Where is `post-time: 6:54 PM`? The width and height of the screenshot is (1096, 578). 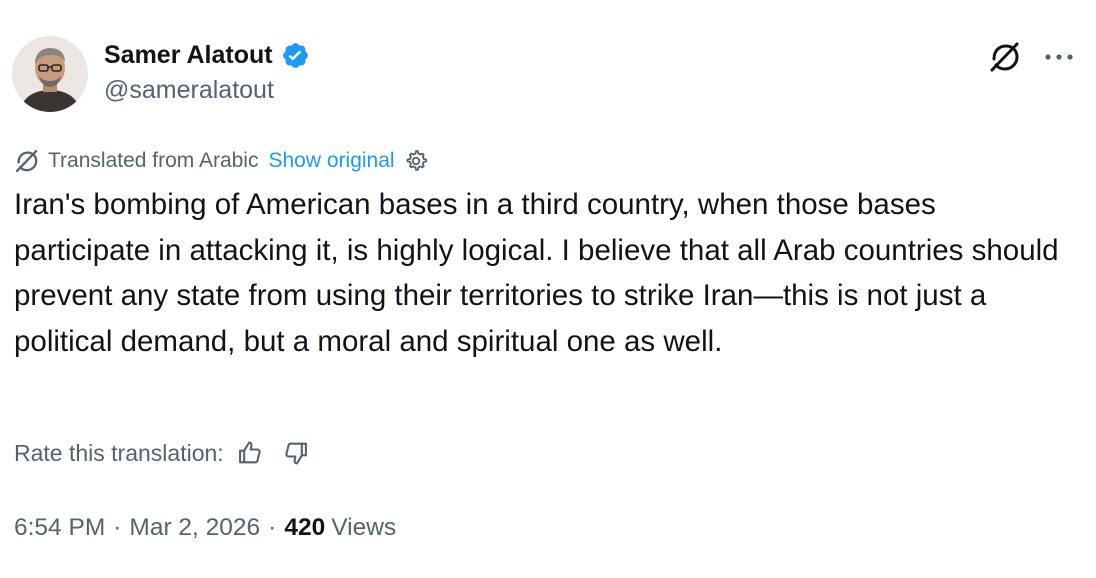
post-time: 6:54 PM is located at coordinates (59, 528).